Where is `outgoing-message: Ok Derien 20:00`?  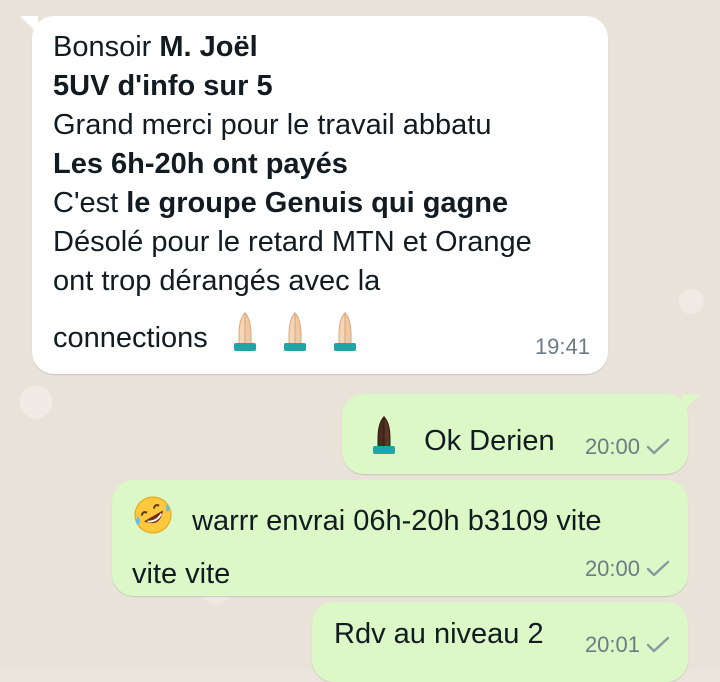
outgoing-message: Ok Derien 20:00 is located at coordinates (521, 434).